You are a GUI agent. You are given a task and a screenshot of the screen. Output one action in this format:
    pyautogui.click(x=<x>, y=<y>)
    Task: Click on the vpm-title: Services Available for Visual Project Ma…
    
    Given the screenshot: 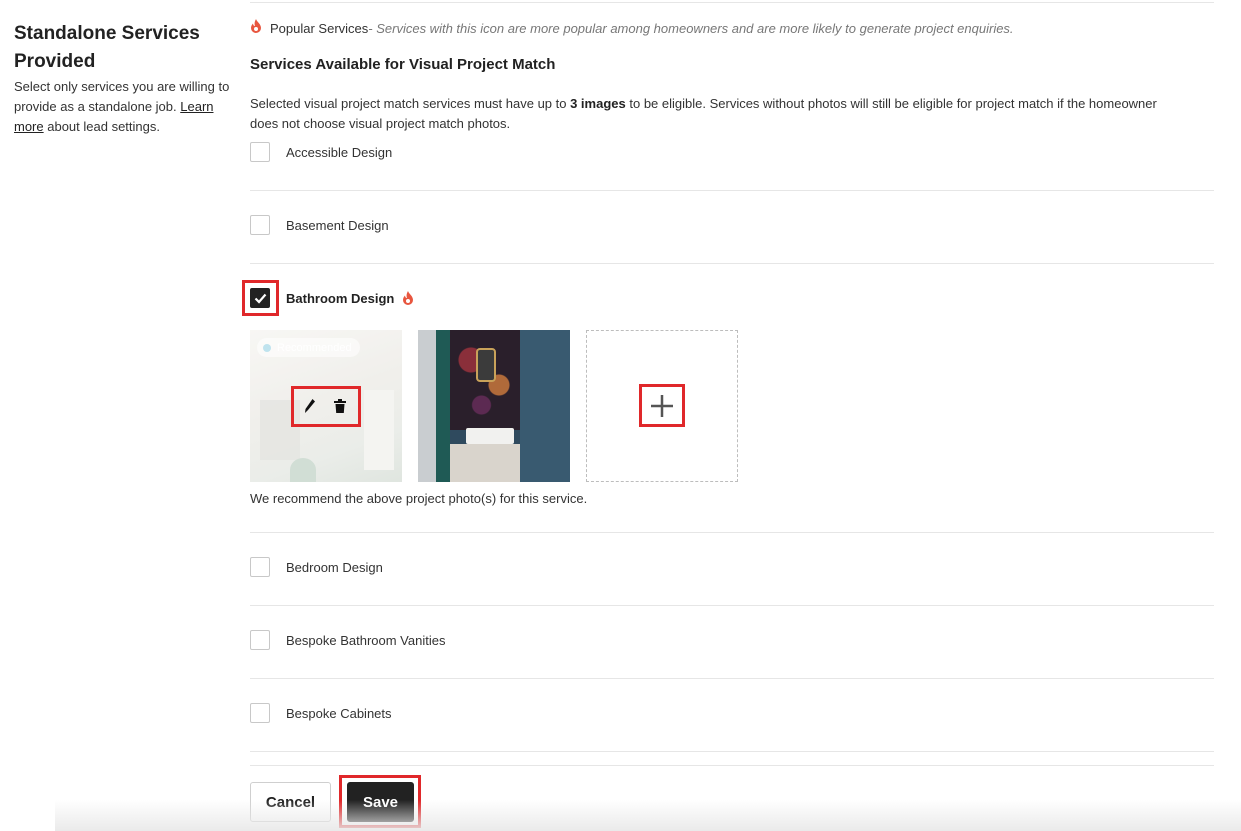 What is the action you would take?
    pyautogui.click(x=403, y=64)
    